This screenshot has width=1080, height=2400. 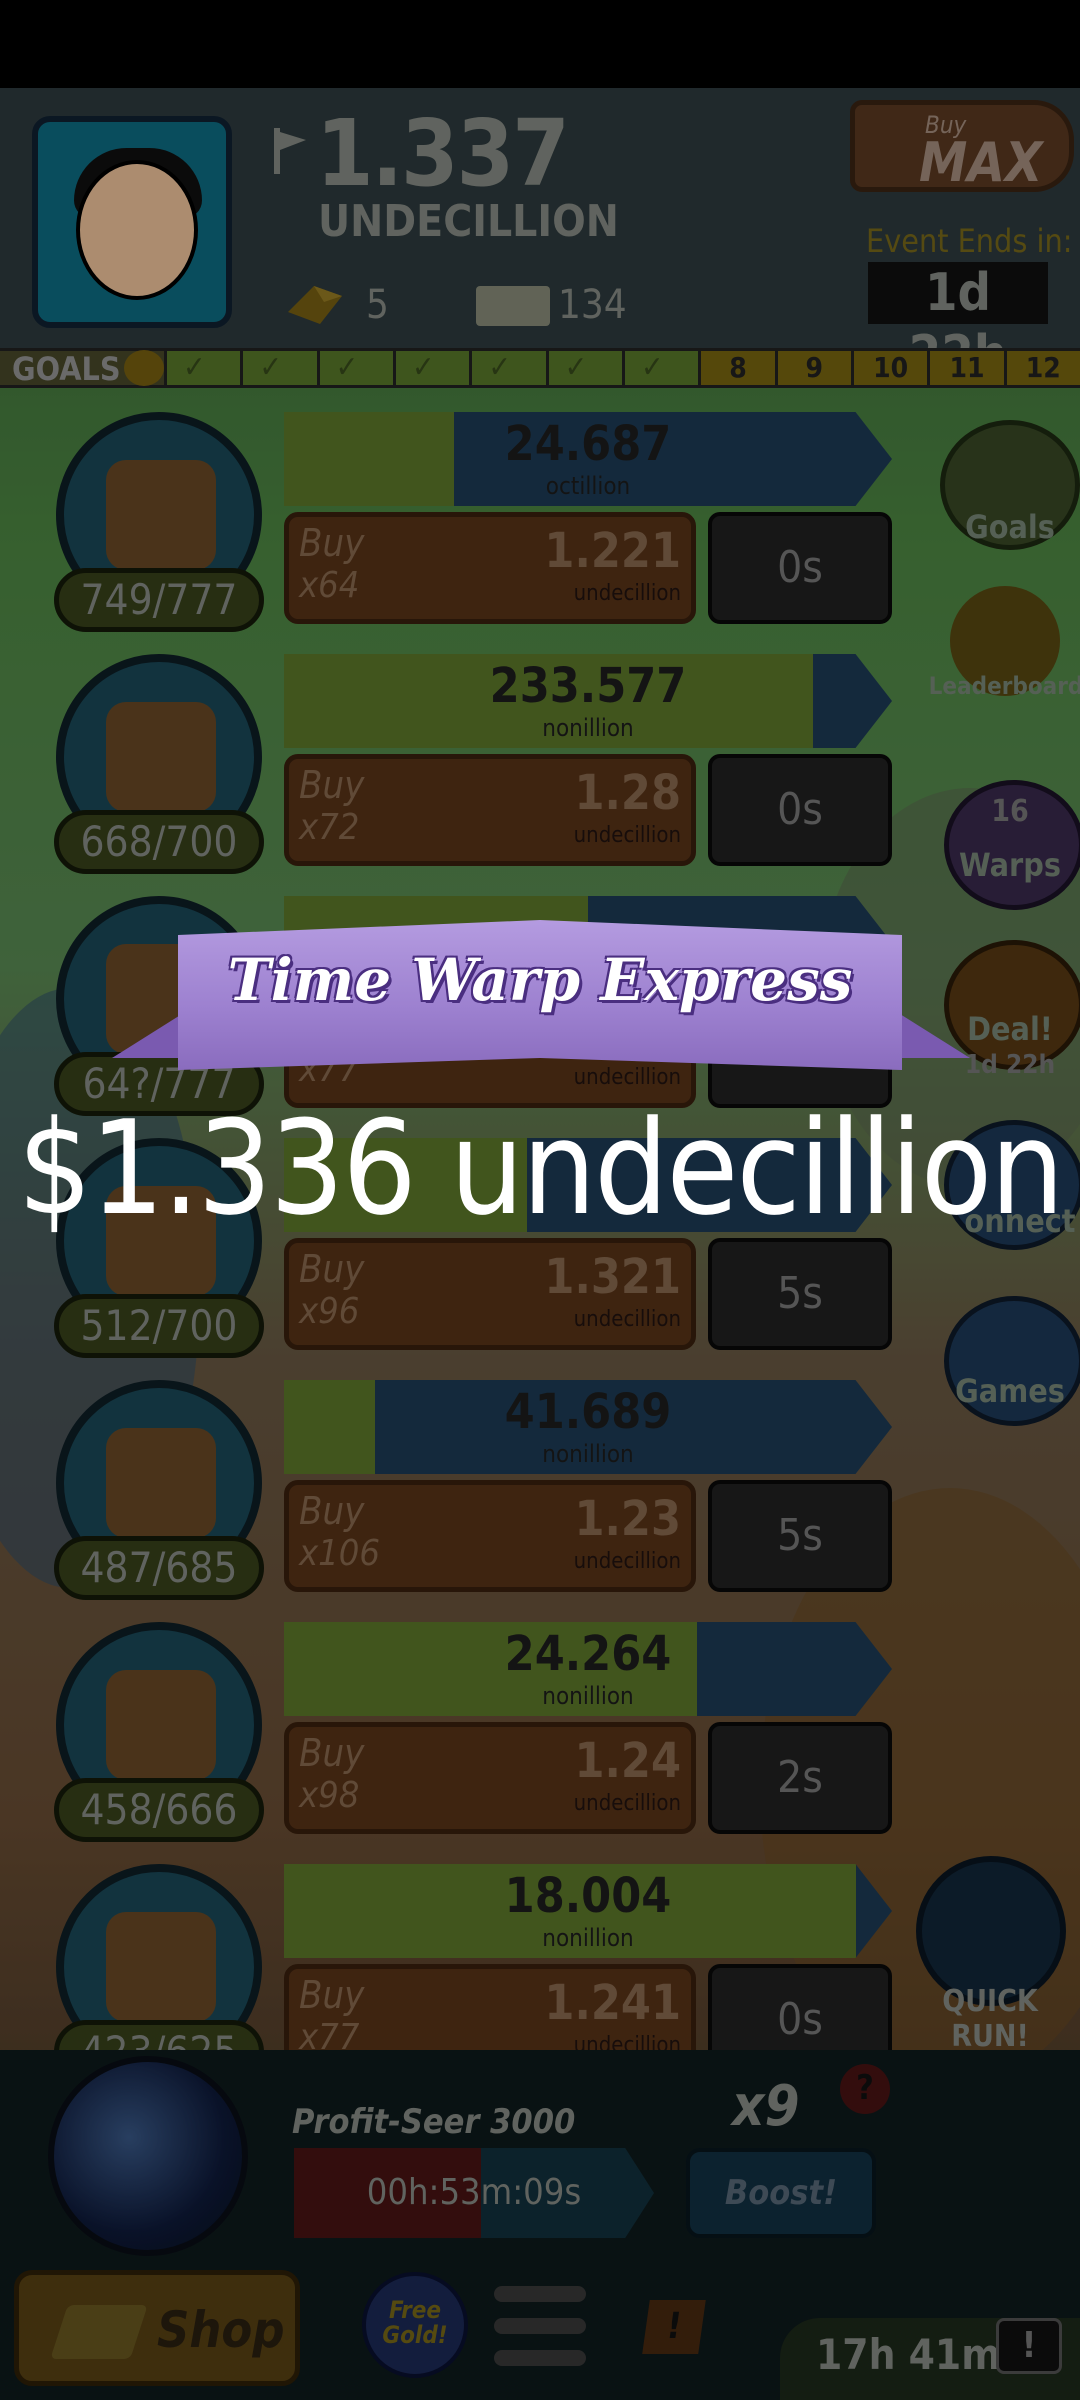 I want to click on shop-label: Shop, so click(x=221, y=2330).